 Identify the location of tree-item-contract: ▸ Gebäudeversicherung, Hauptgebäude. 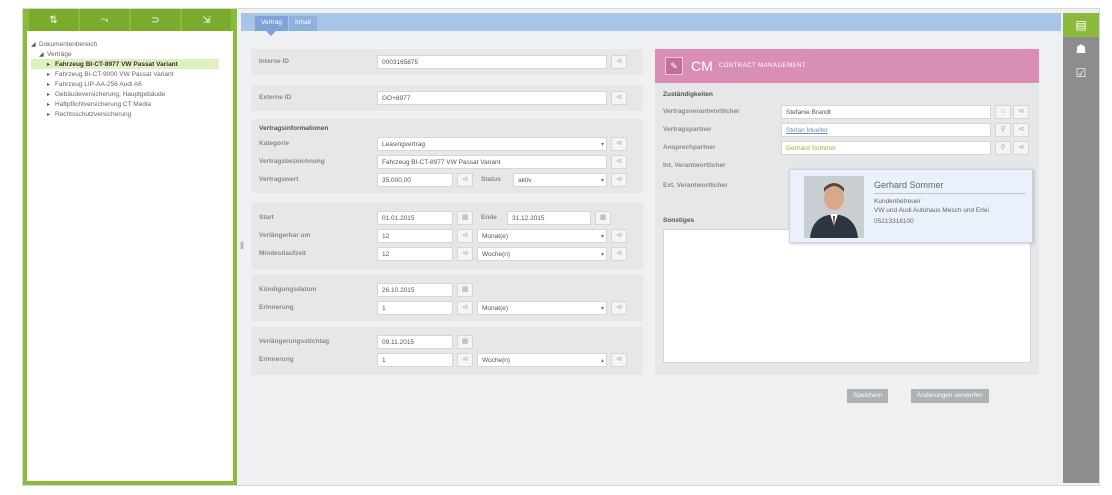
(130, 94).